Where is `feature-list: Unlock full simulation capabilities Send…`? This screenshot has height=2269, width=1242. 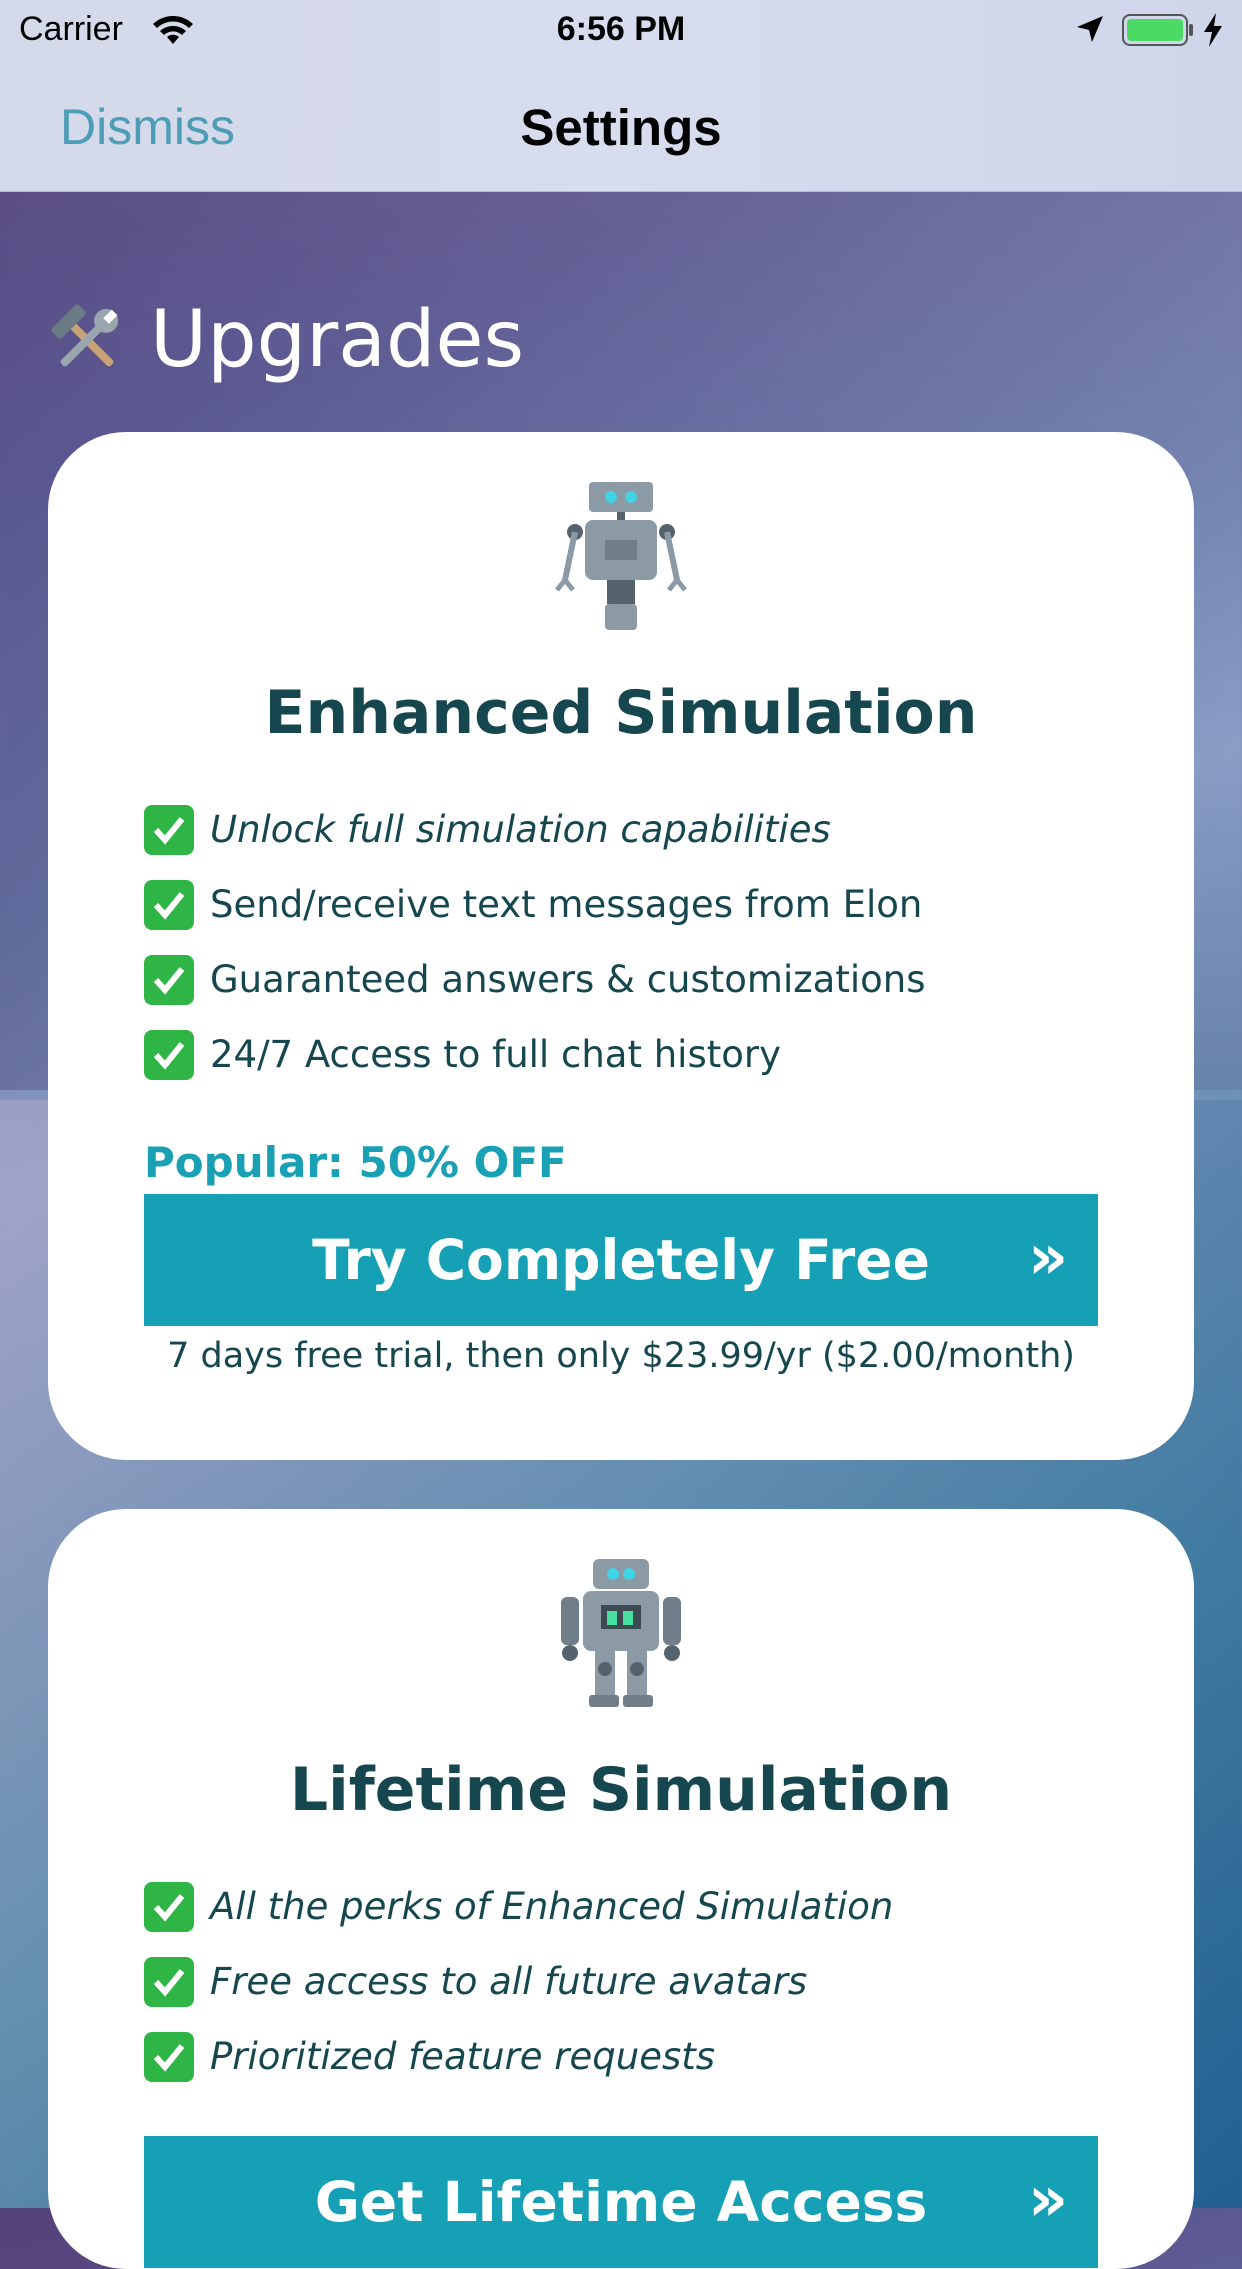 feature-list: Unlock full simulation capabilities Send… is located at coordinates (649, 942).